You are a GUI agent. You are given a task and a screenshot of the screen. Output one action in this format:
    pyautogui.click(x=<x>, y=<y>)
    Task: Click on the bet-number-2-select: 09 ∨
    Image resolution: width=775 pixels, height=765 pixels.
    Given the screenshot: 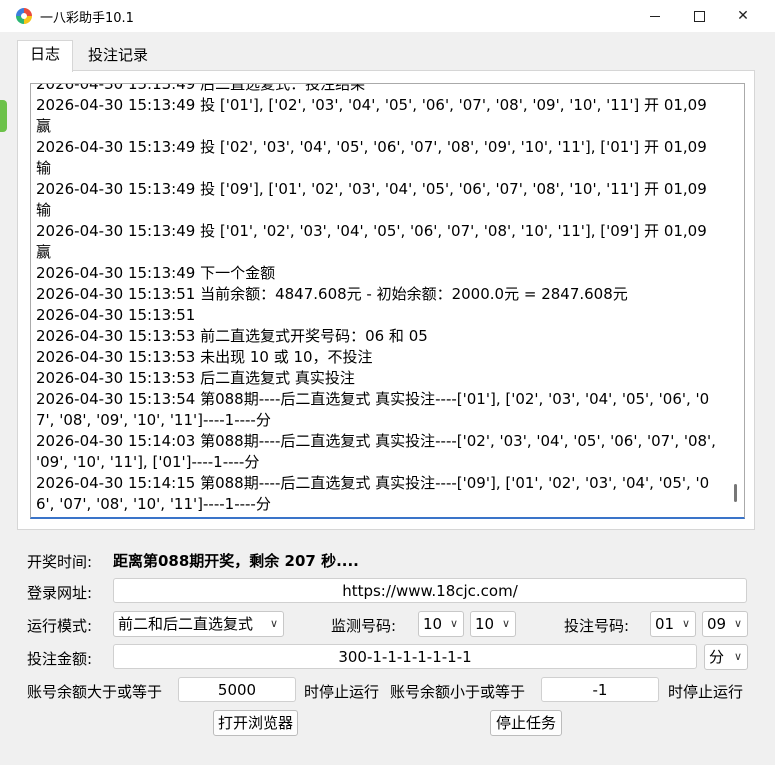 What is the action you would take?
    pyautogui.click(x=725, y=624)
    